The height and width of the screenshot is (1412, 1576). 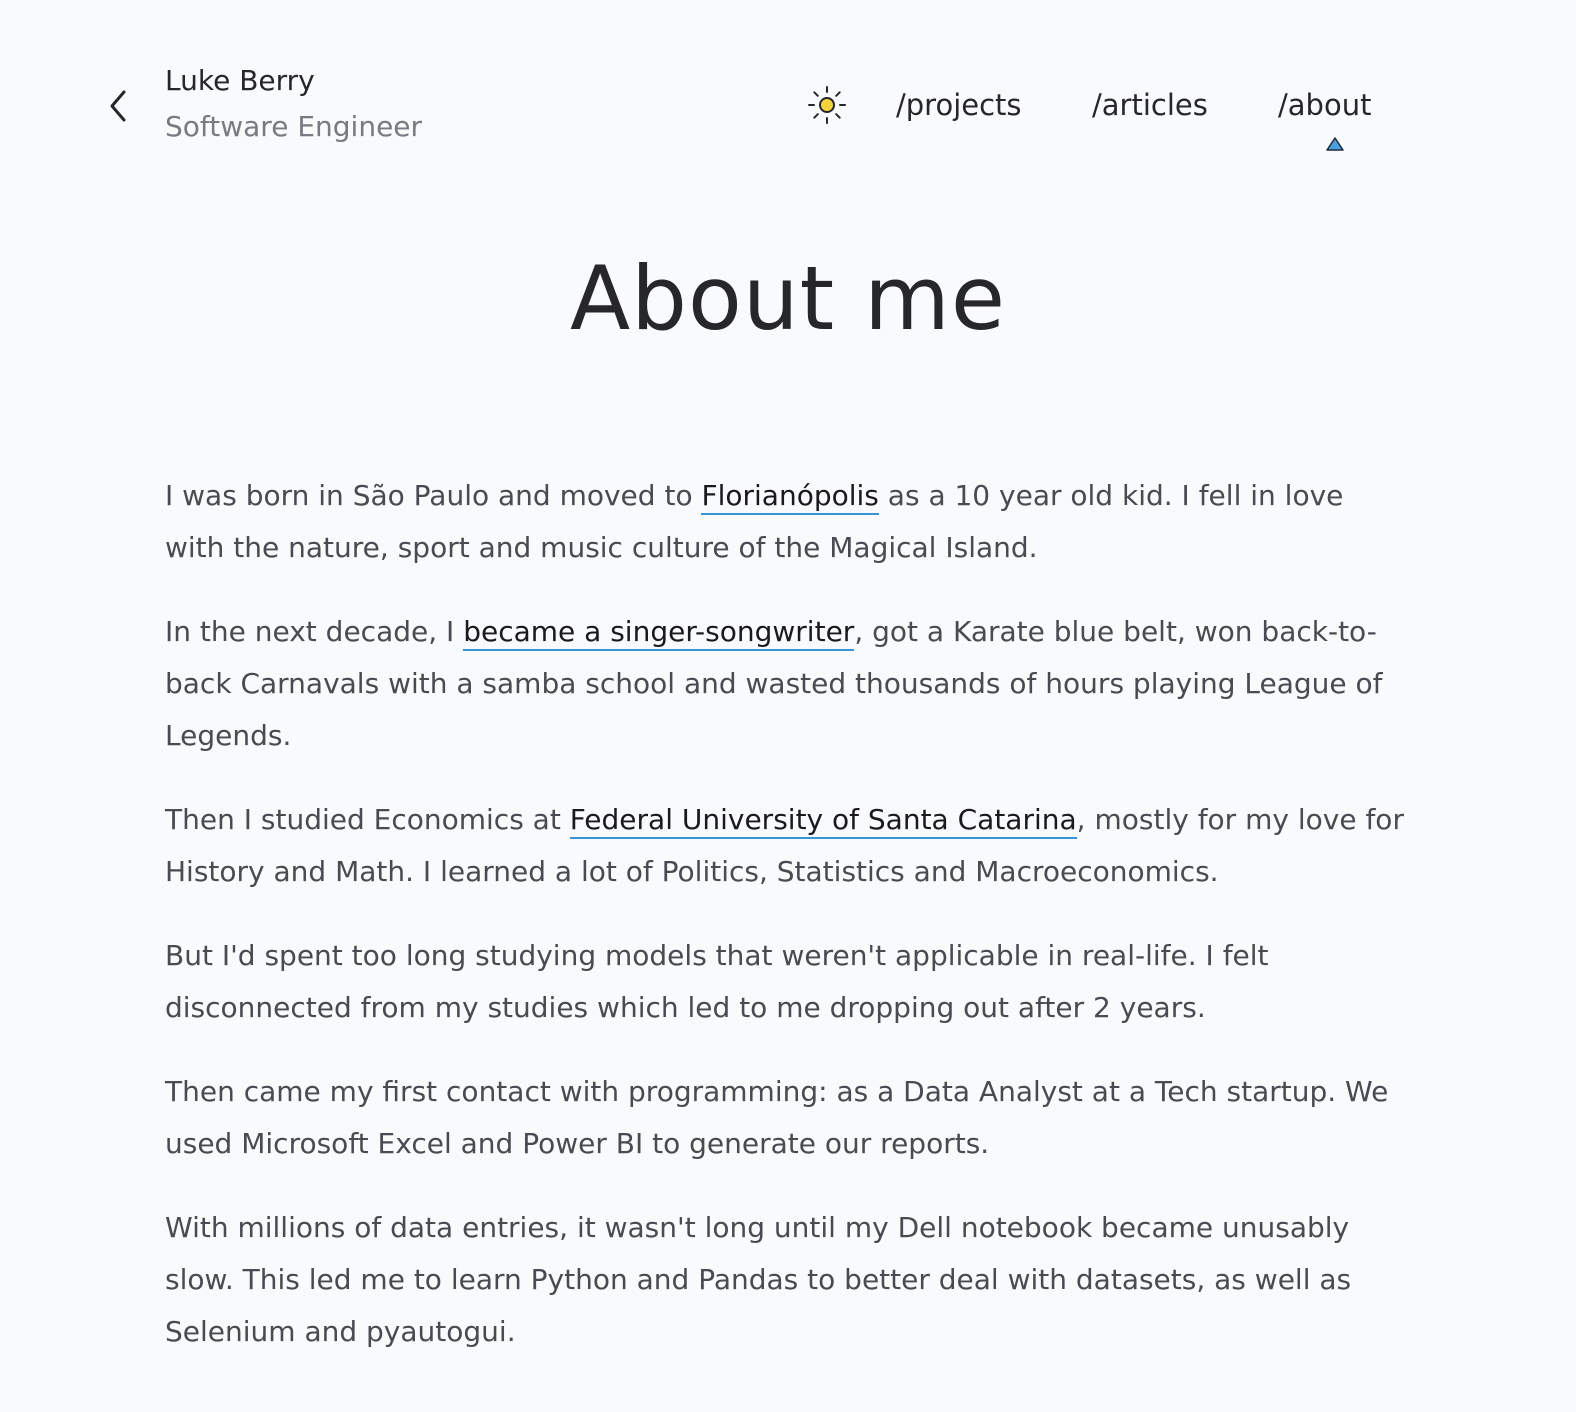 I want to click on link-ufsc: Federal University of Santa Catarina, so click(x=823, y=821).